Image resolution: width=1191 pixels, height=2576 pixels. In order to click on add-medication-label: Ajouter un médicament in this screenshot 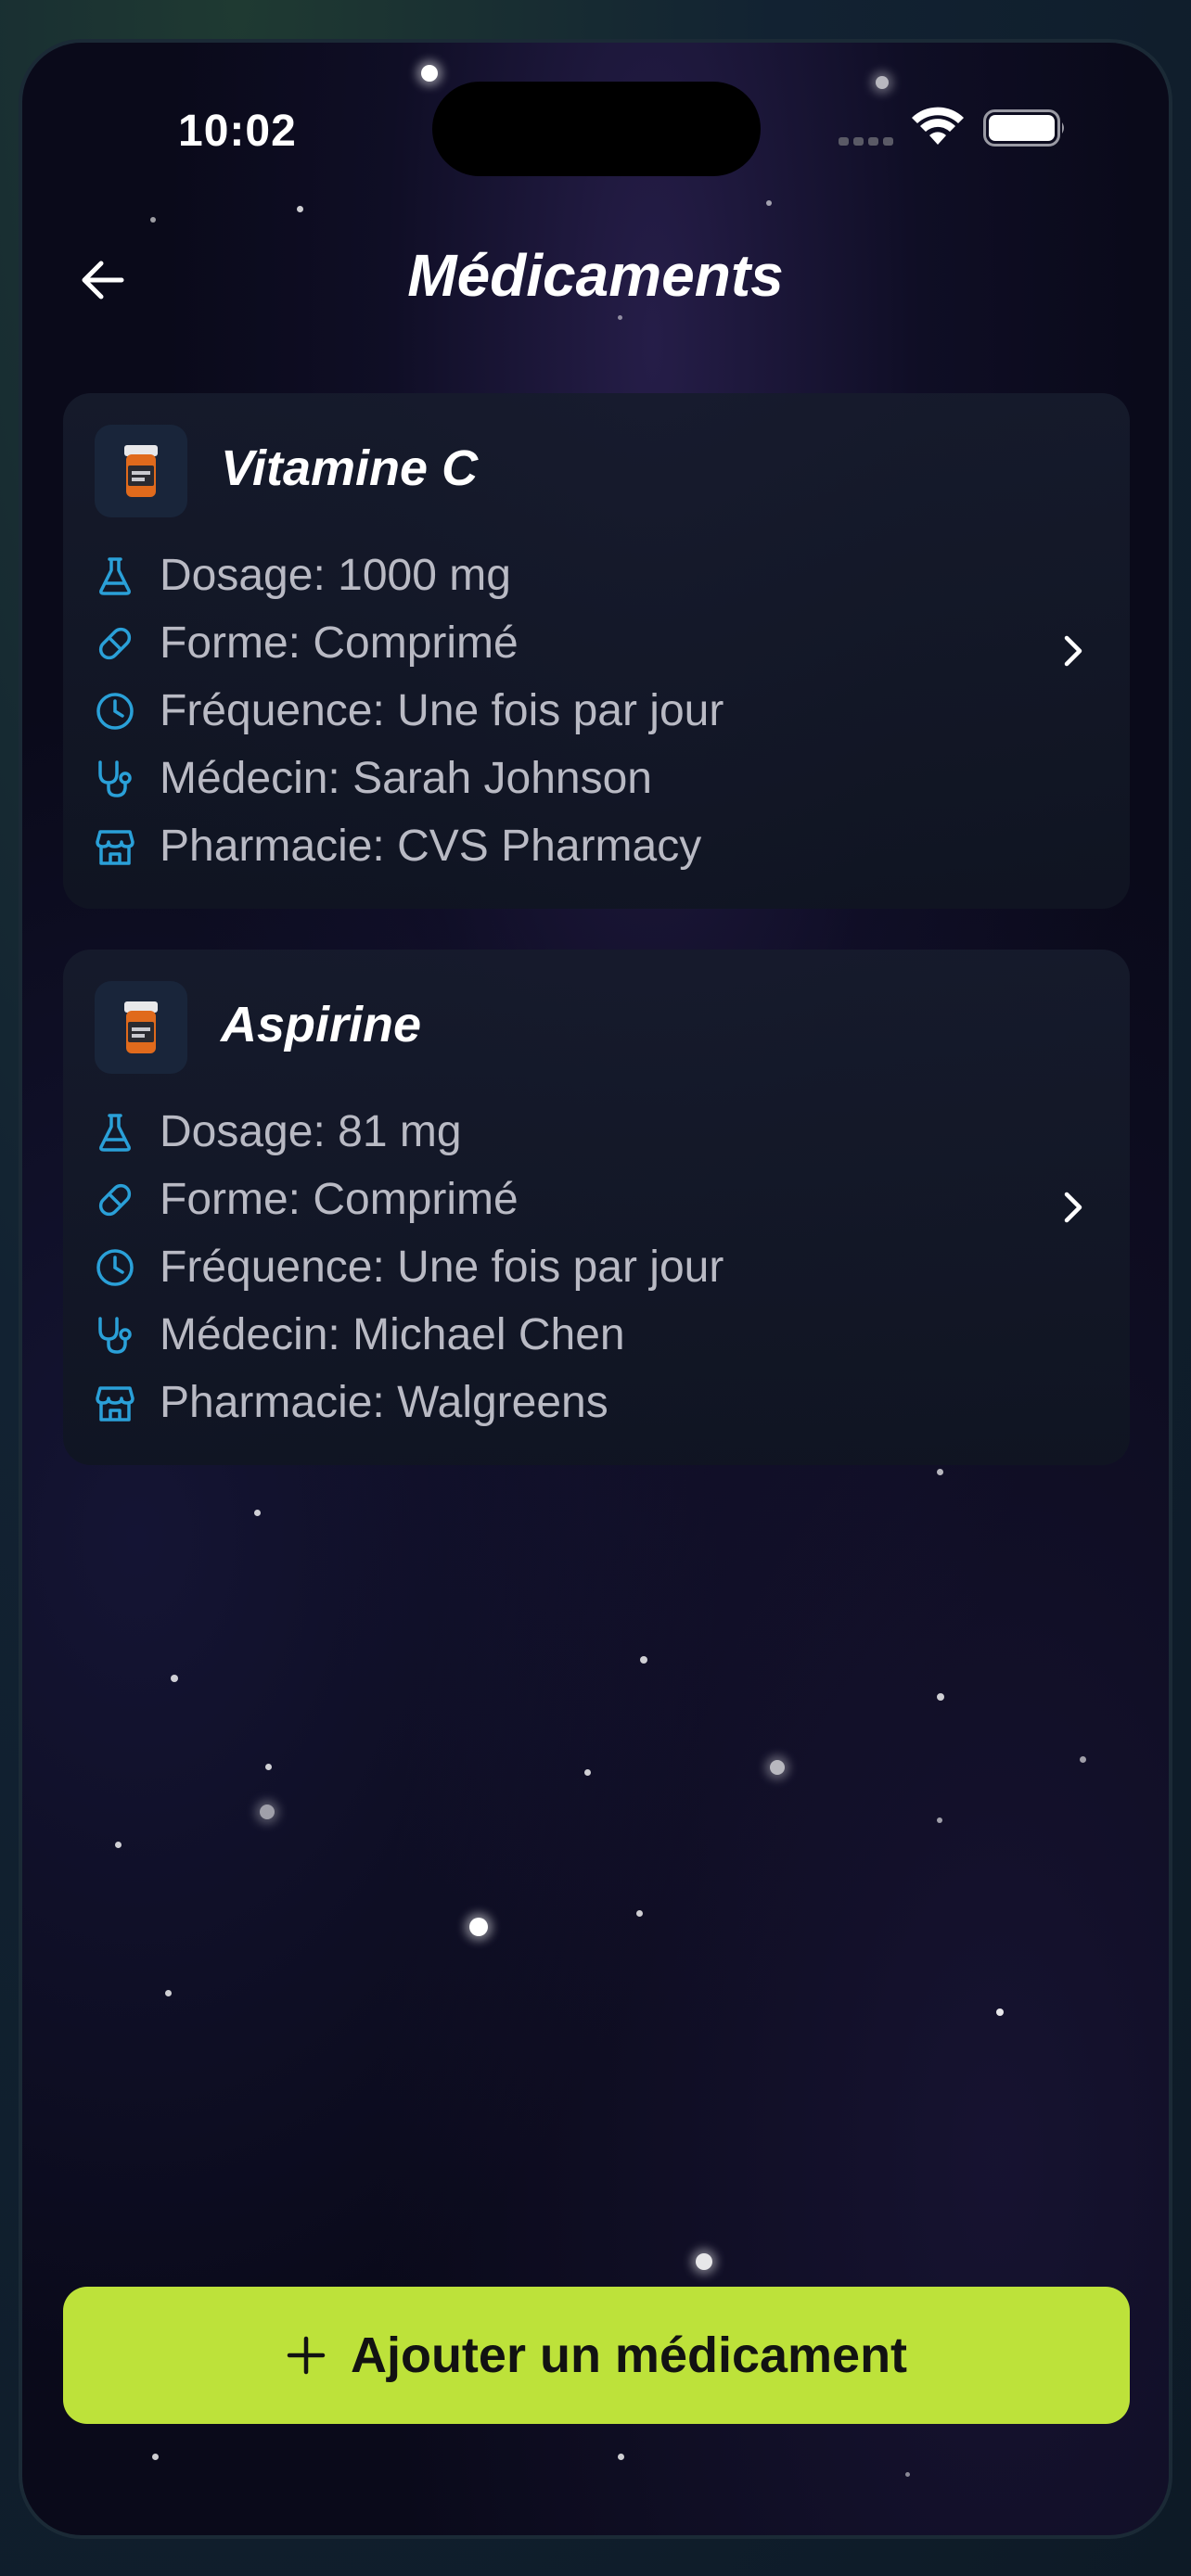, I will do `click(629, 2355)`.